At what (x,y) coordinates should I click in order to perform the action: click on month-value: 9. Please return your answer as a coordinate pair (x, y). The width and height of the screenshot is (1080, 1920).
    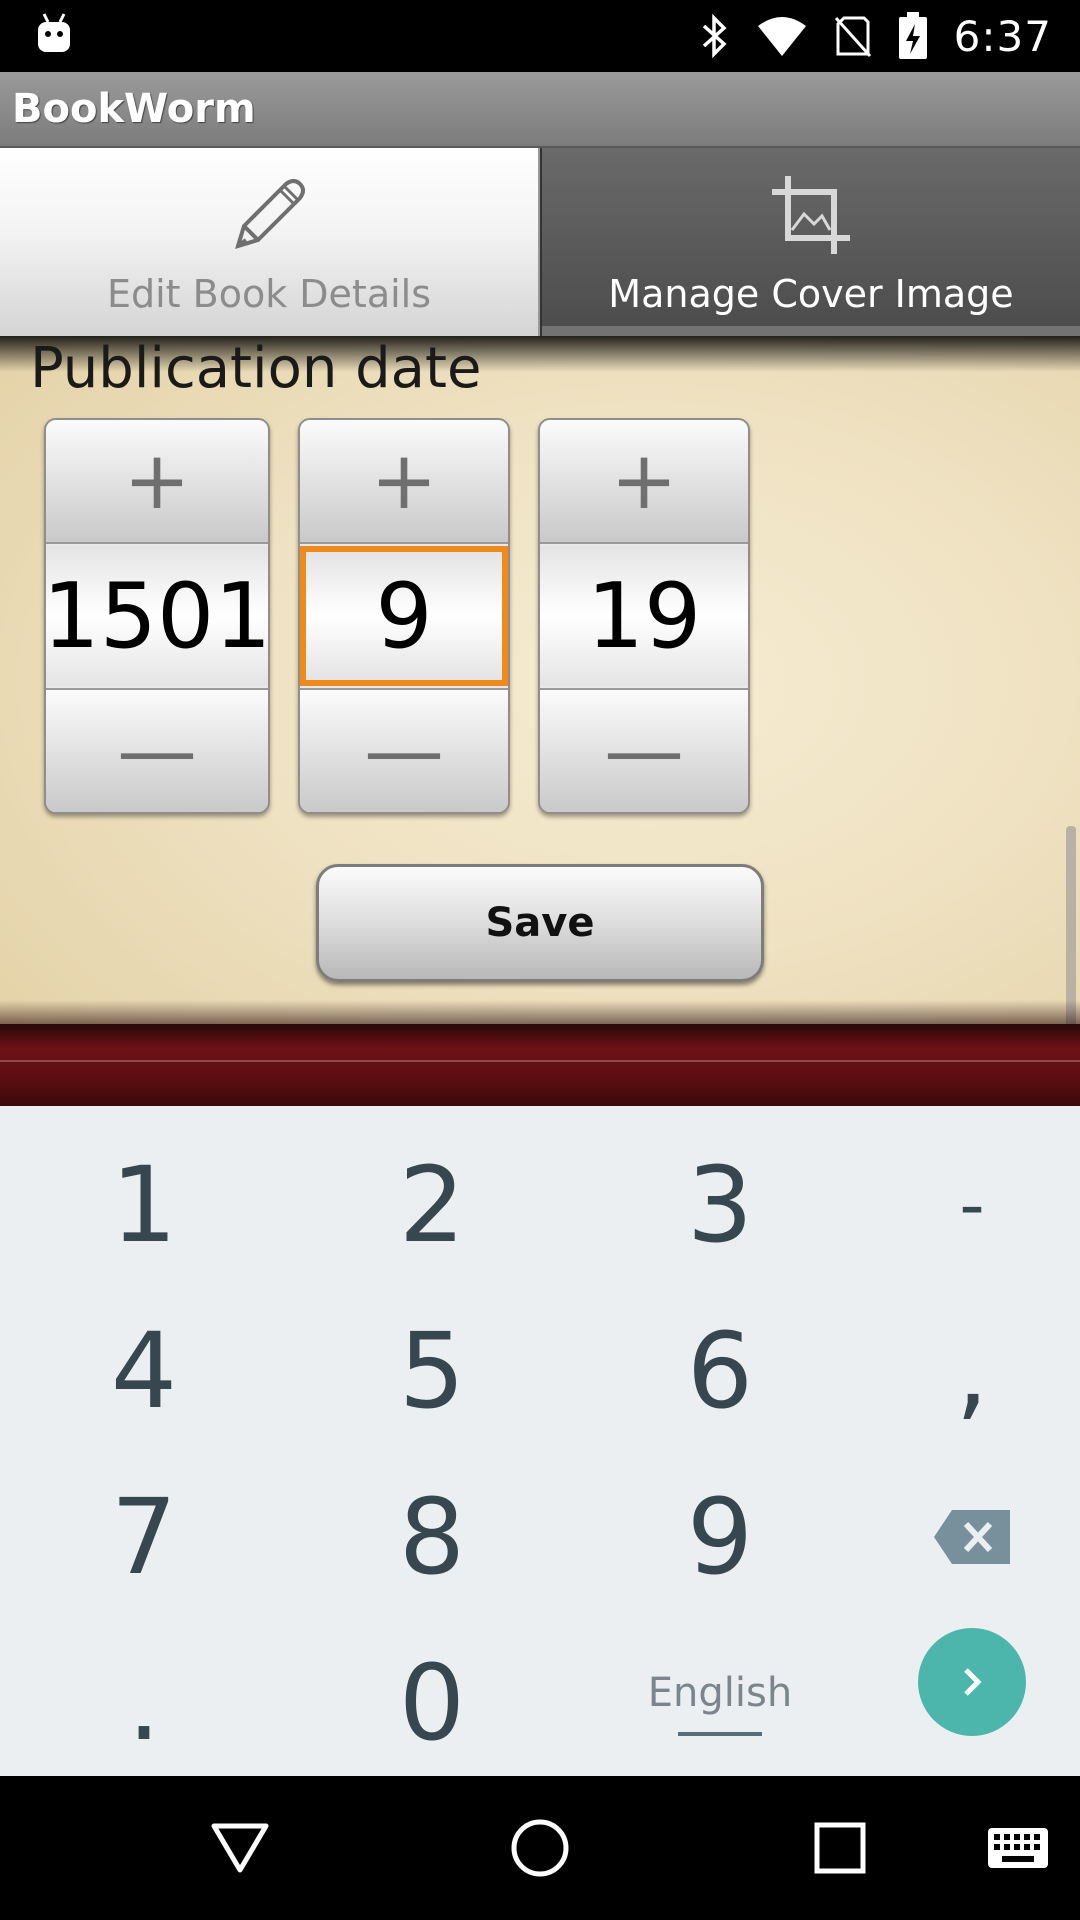
    Looking at the image, I should click on (404, 616).